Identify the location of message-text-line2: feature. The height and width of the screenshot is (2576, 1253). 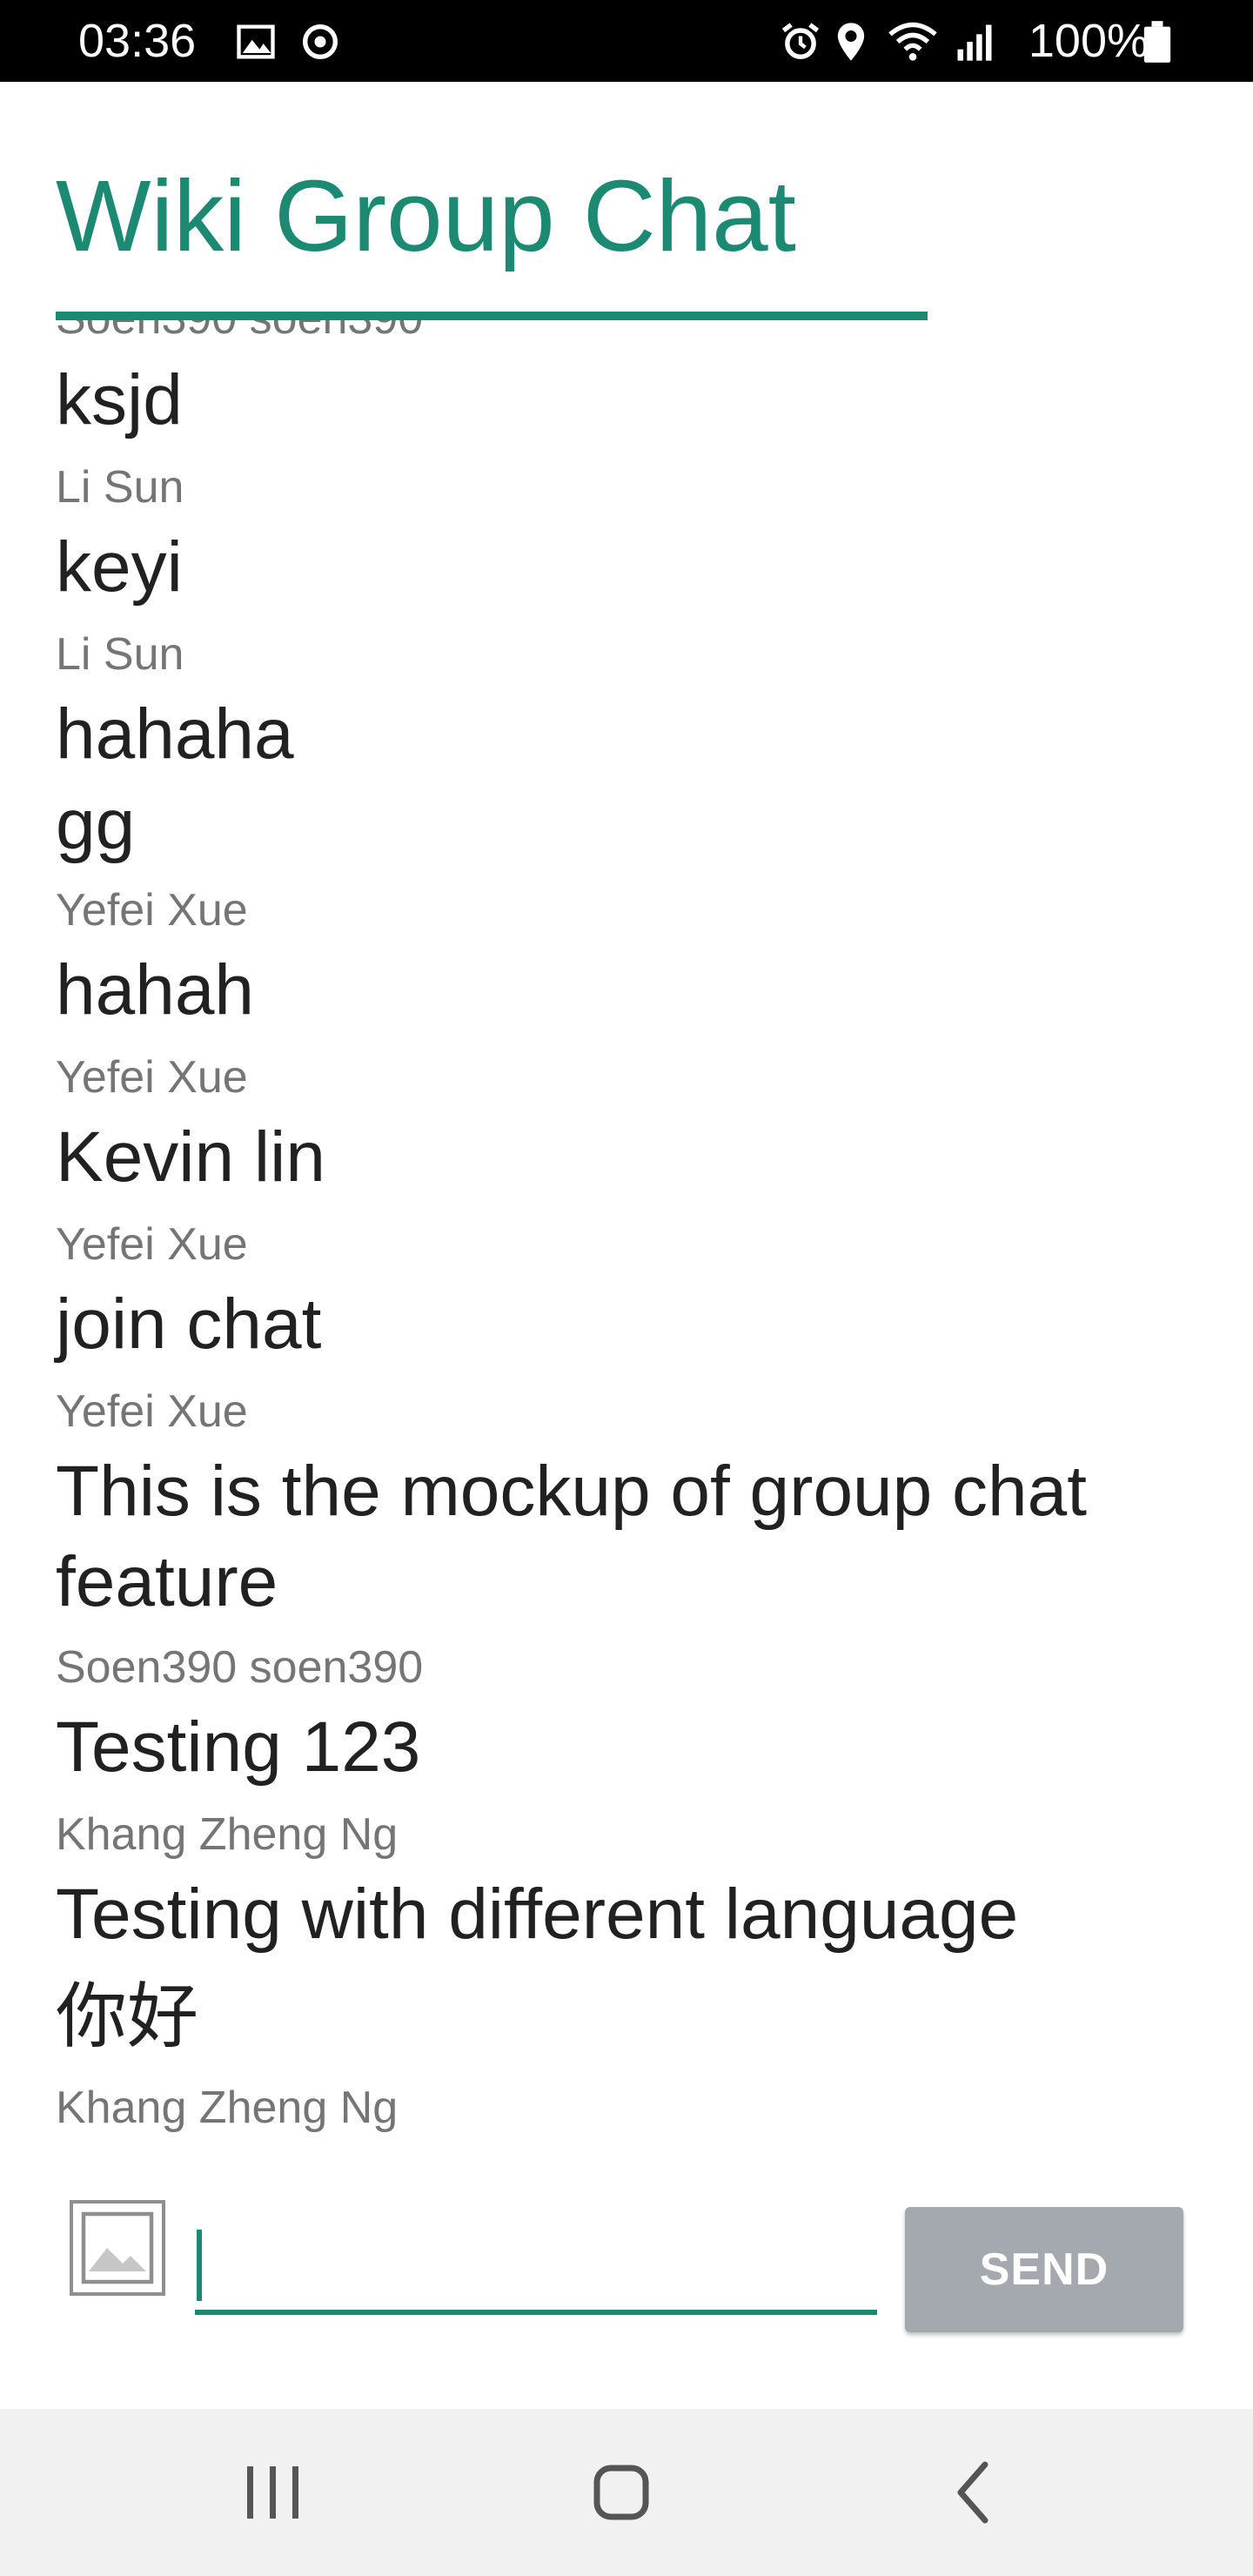
(167, 1581).